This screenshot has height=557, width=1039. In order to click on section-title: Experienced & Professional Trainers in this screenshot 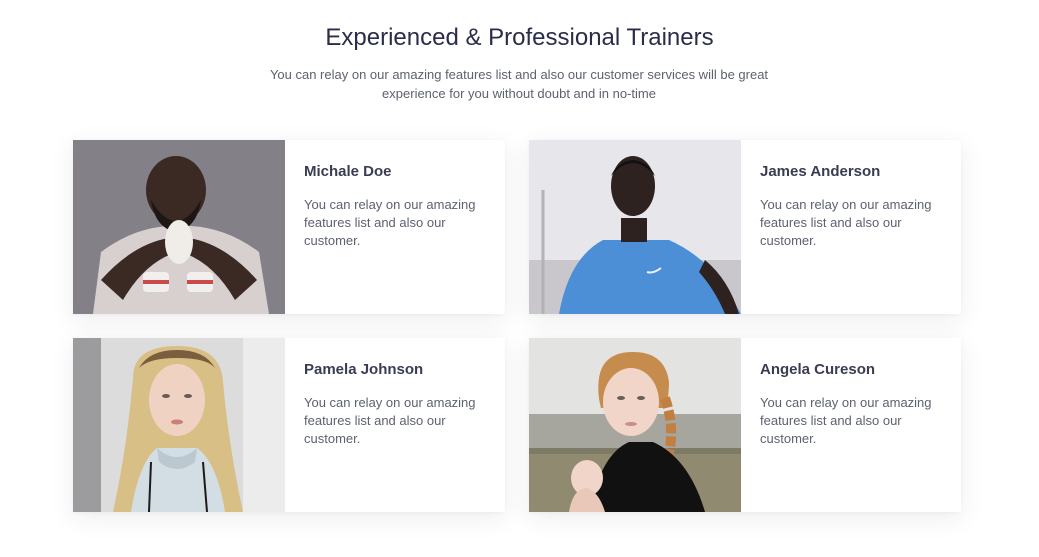, I will do `click(519, 37)`.